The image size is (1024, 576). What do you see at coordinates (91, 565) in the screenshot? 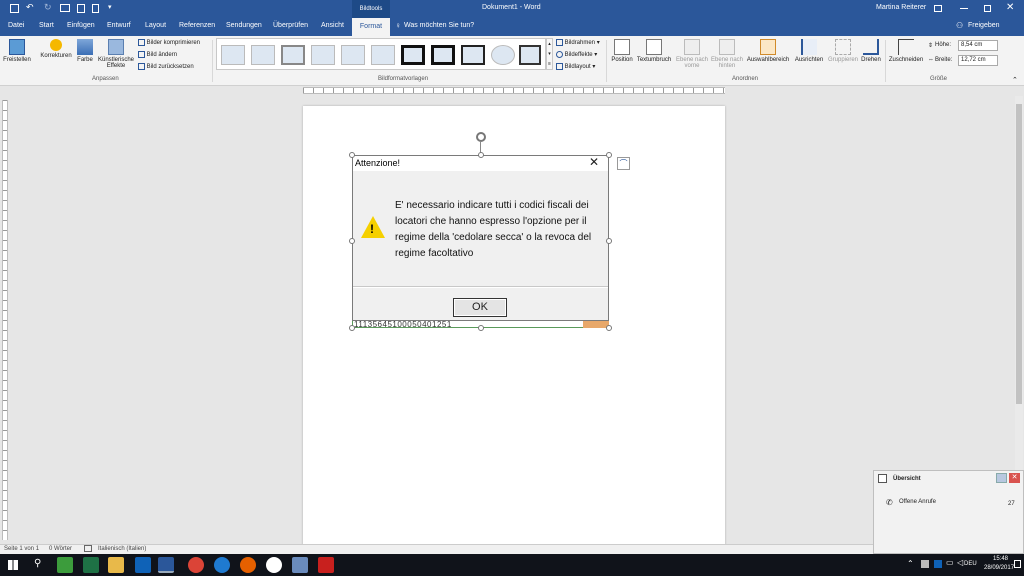
I see `excel-icon` at bounding box center [91, 565].